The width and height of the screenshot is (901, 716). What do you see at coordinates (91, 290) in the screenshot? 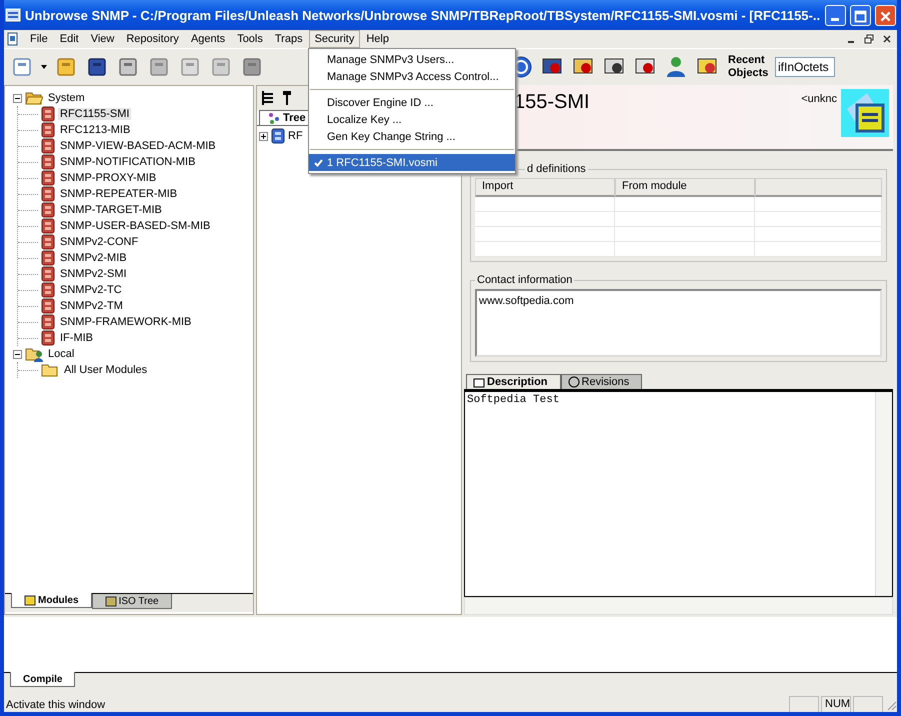
I see `tree-item: SNMPv2-TC` at bounding box center [91, 290].